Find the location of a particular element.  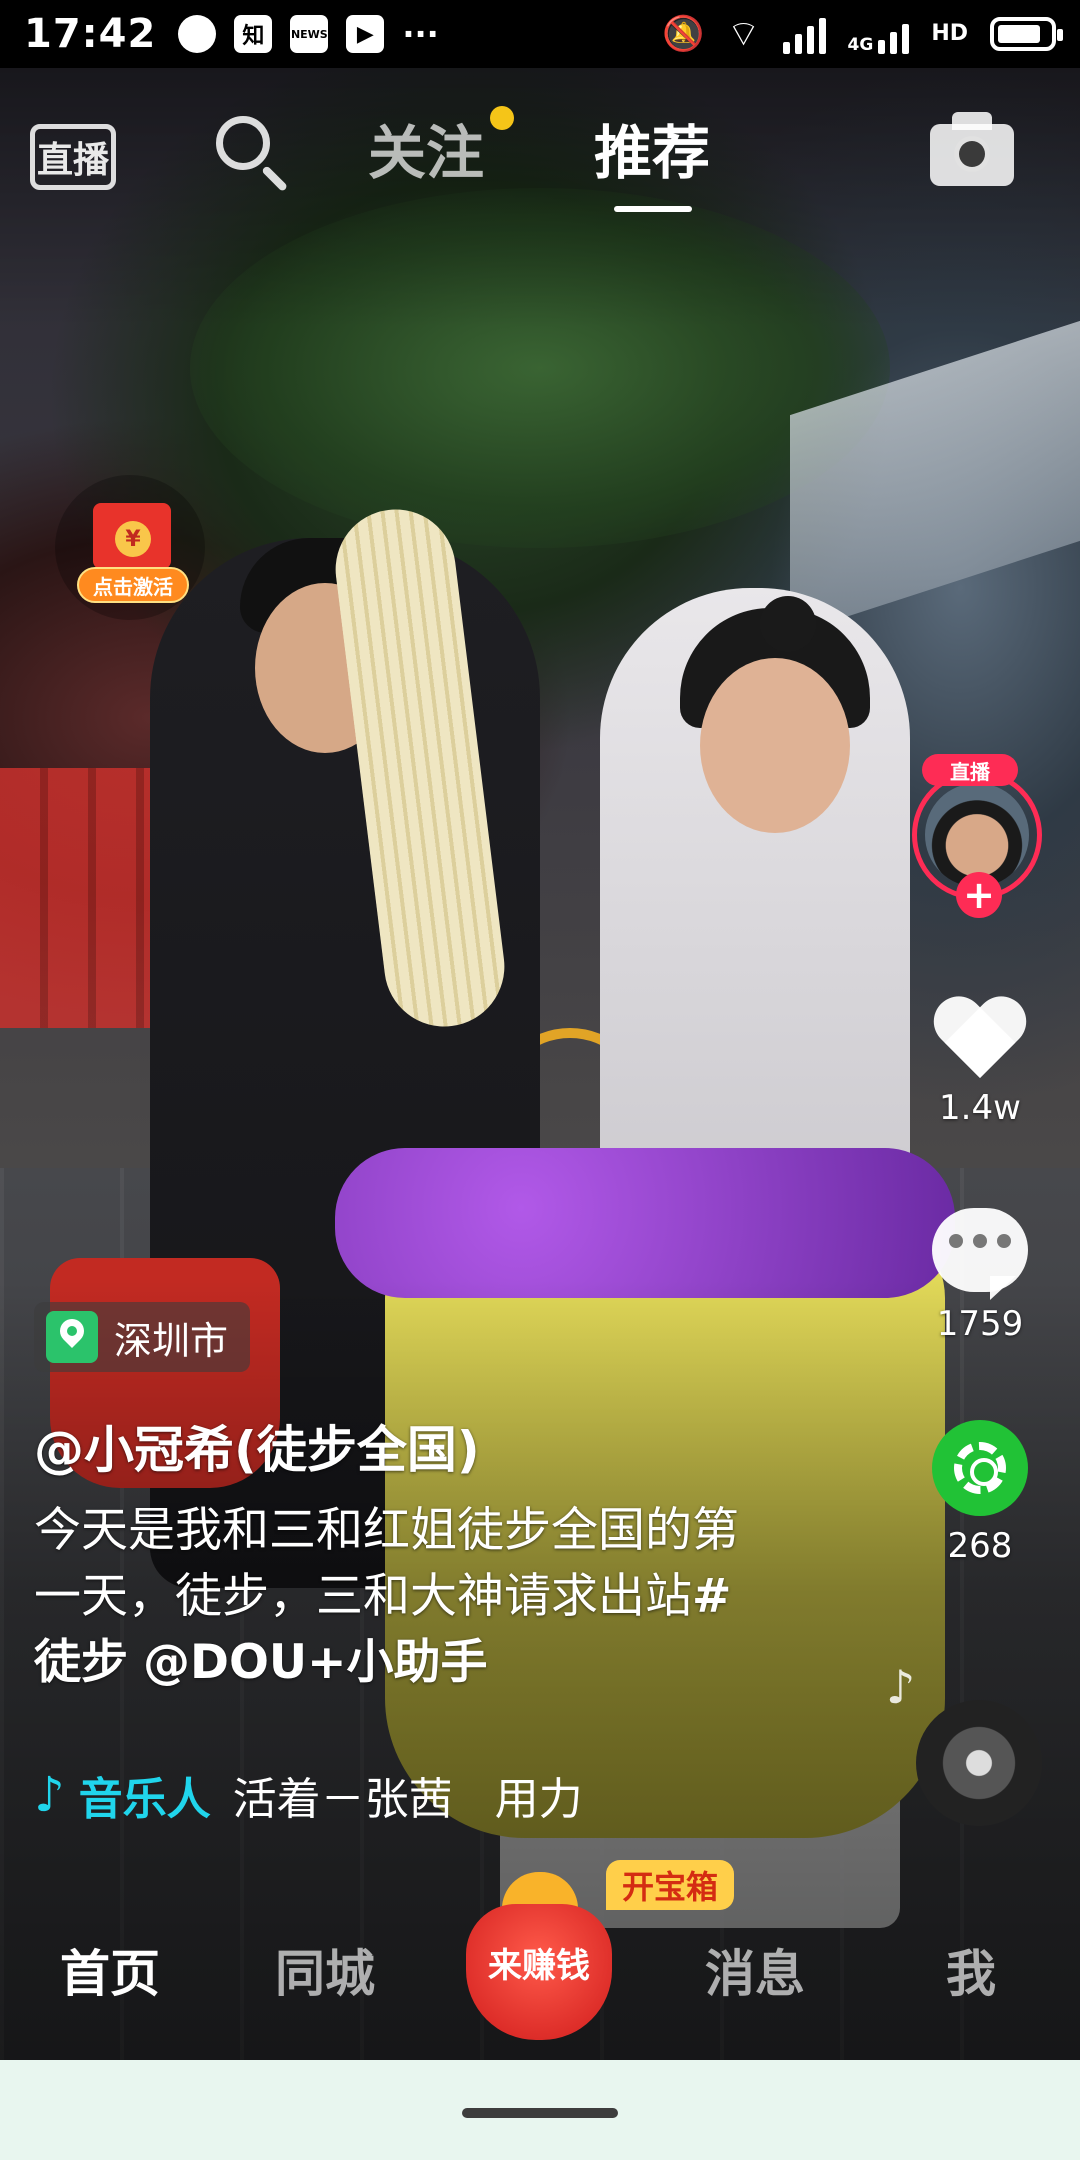

tab-recommend: 推荐 is located at coordinates (652, 148).